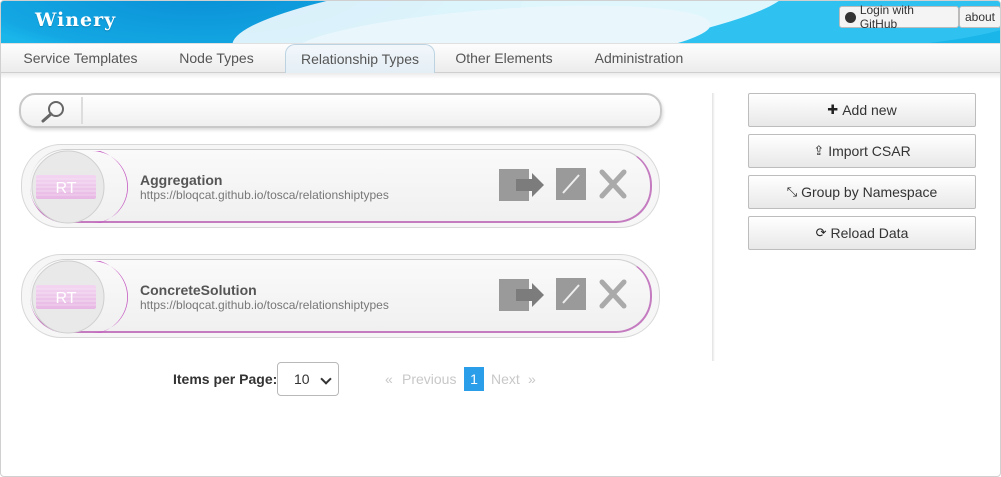 The width and height of the screenshot is (1001, 477). Describe the element at coordinates (500, 22) in the screenshot. I see `header-bar: Winery Login with GitHub about` at that location.